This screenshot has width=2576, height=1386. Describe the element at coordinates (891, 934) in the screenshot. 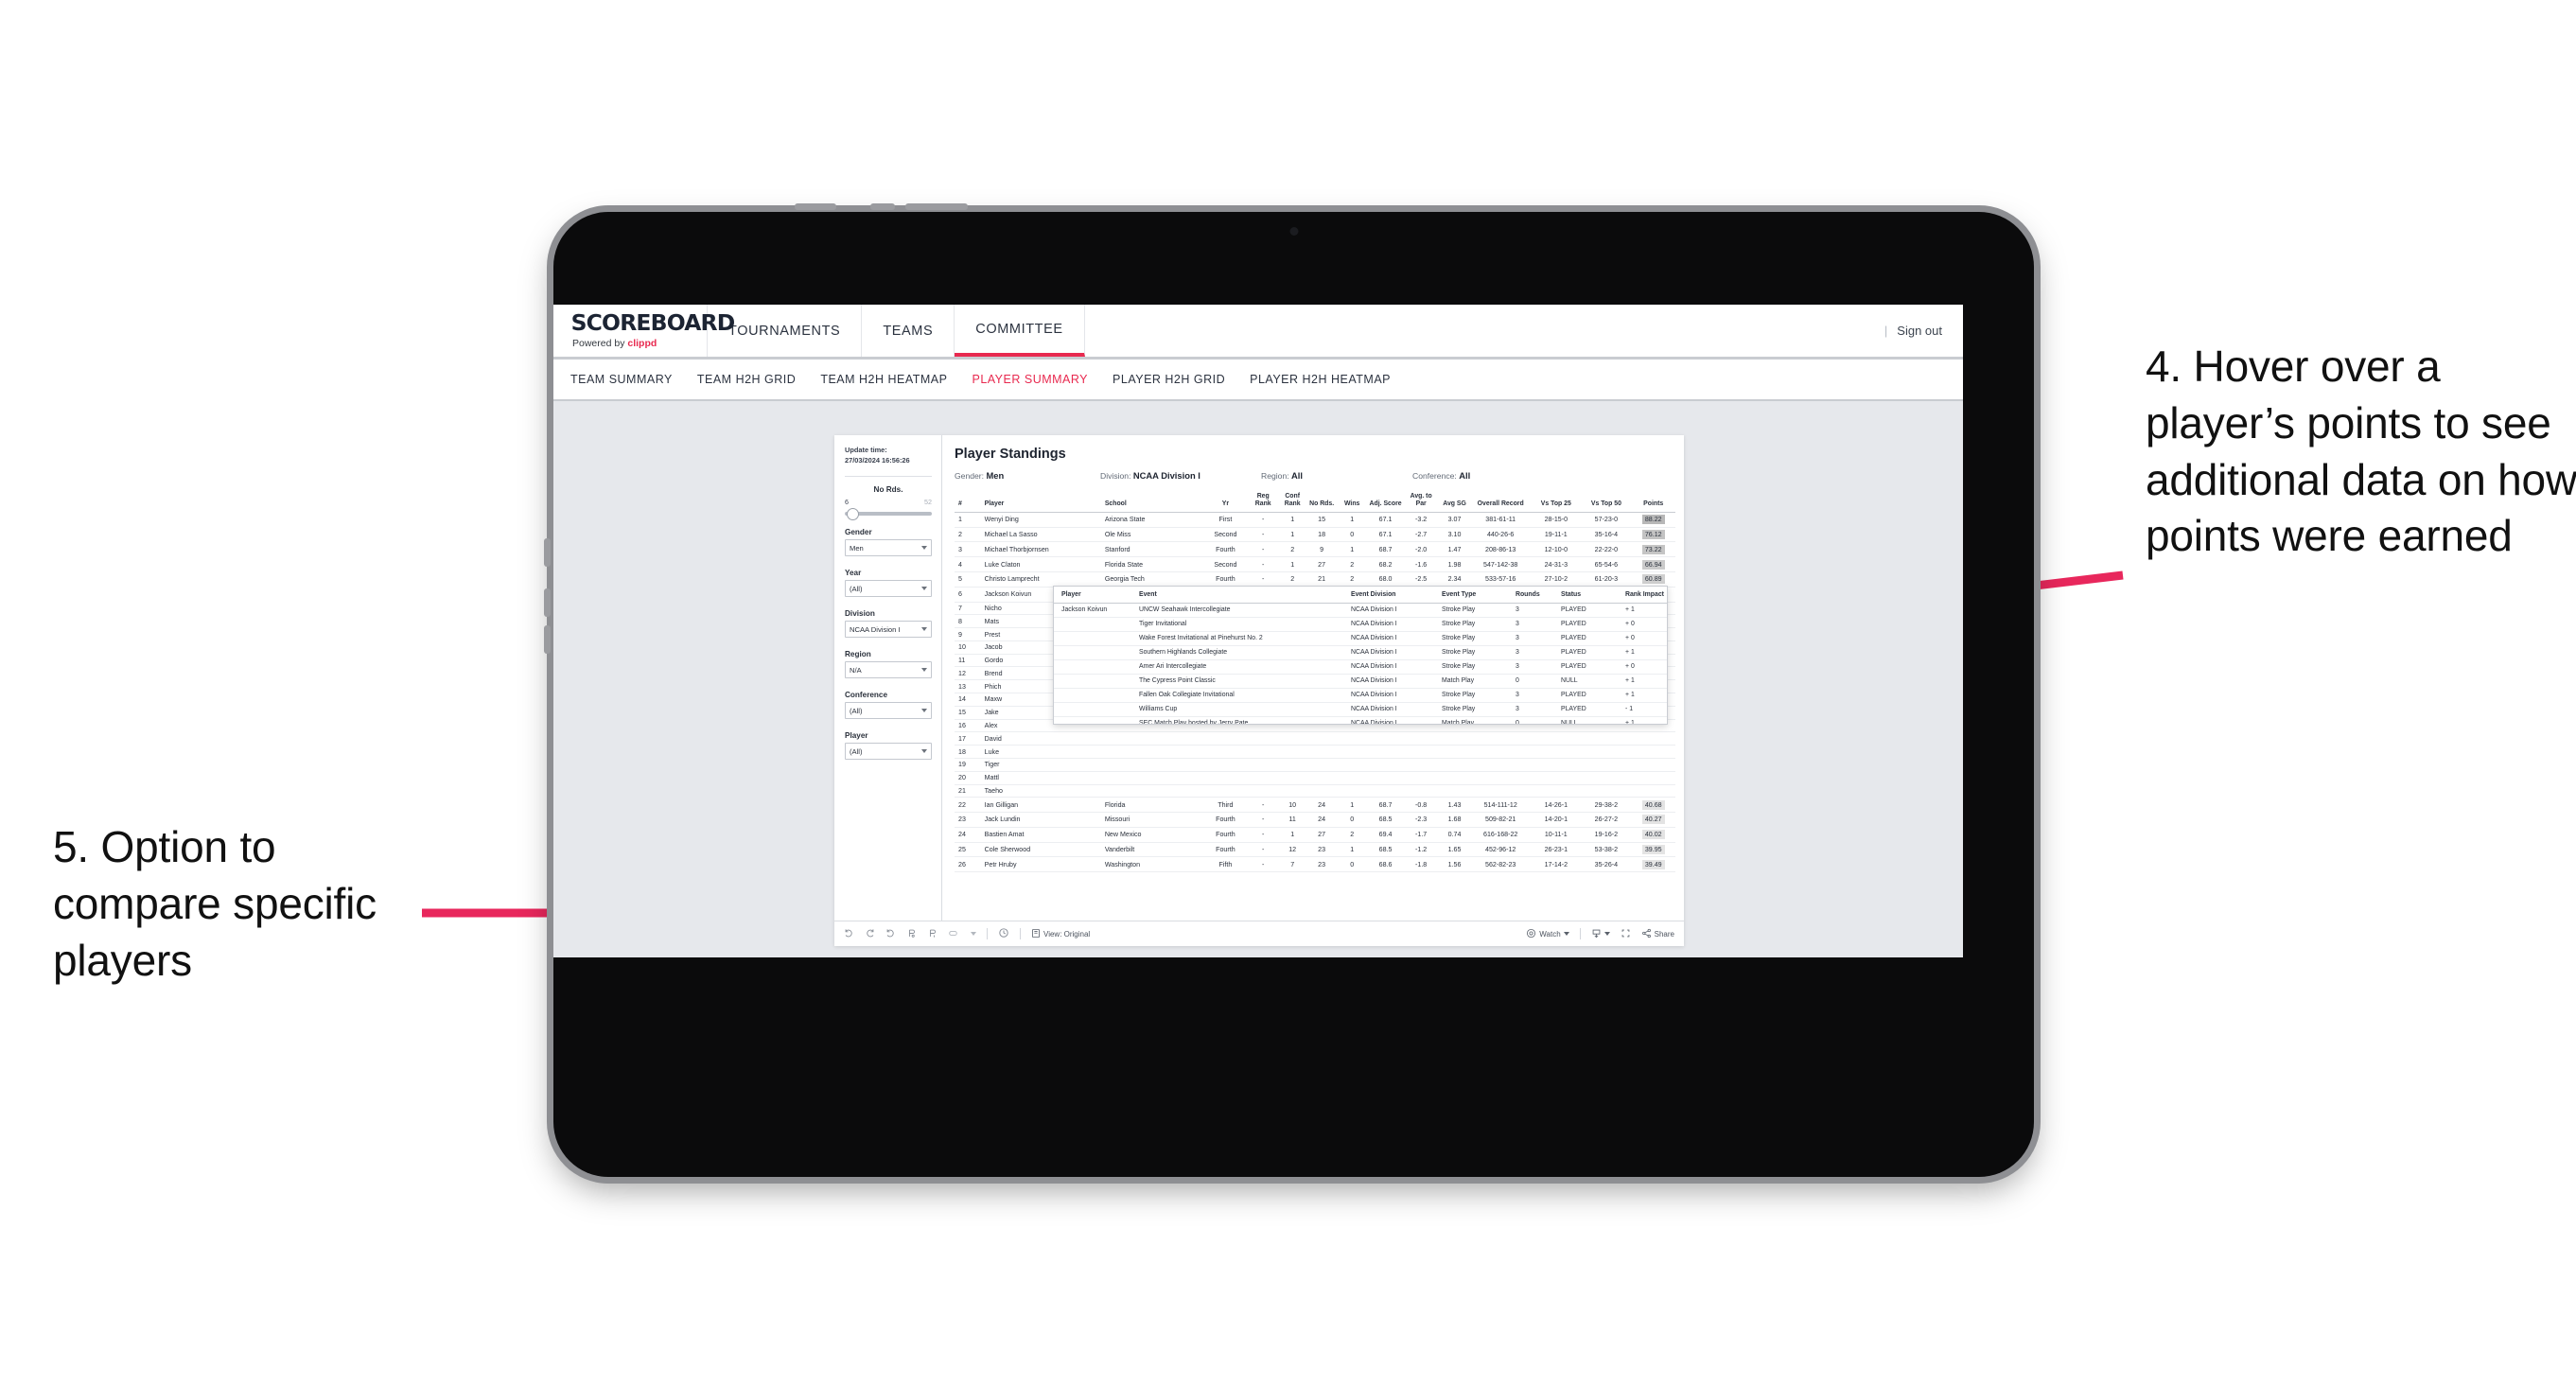

I see `revert-icon` at that location.